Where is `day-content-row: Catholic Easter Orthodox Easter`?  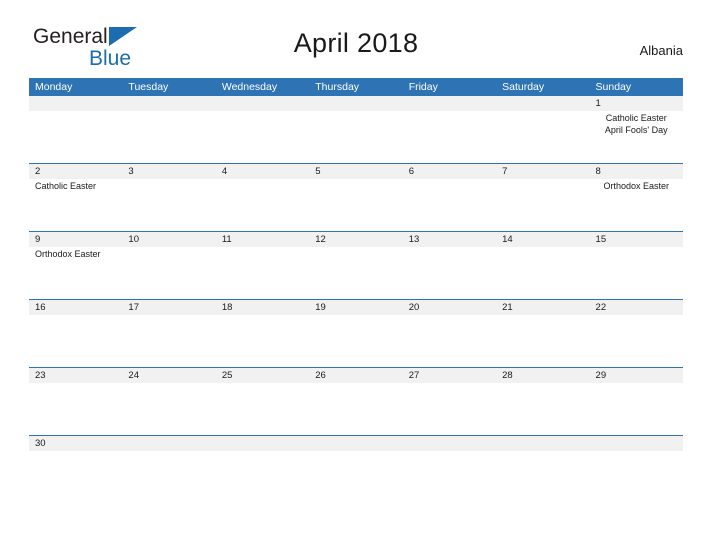 day-content-row: Catholic Easter Orthodox Easter is located at coordinates (356, 205).